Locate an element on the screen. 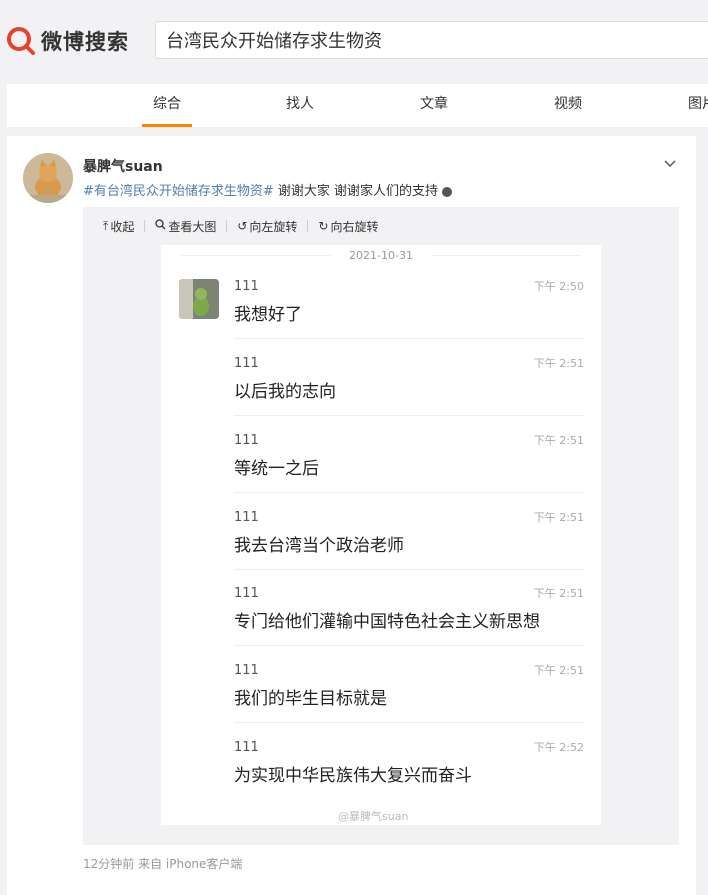 Image resolution: width=708 pixels, height=895 pixels. tab-label: 文章 is located at coordinates (434, 104).